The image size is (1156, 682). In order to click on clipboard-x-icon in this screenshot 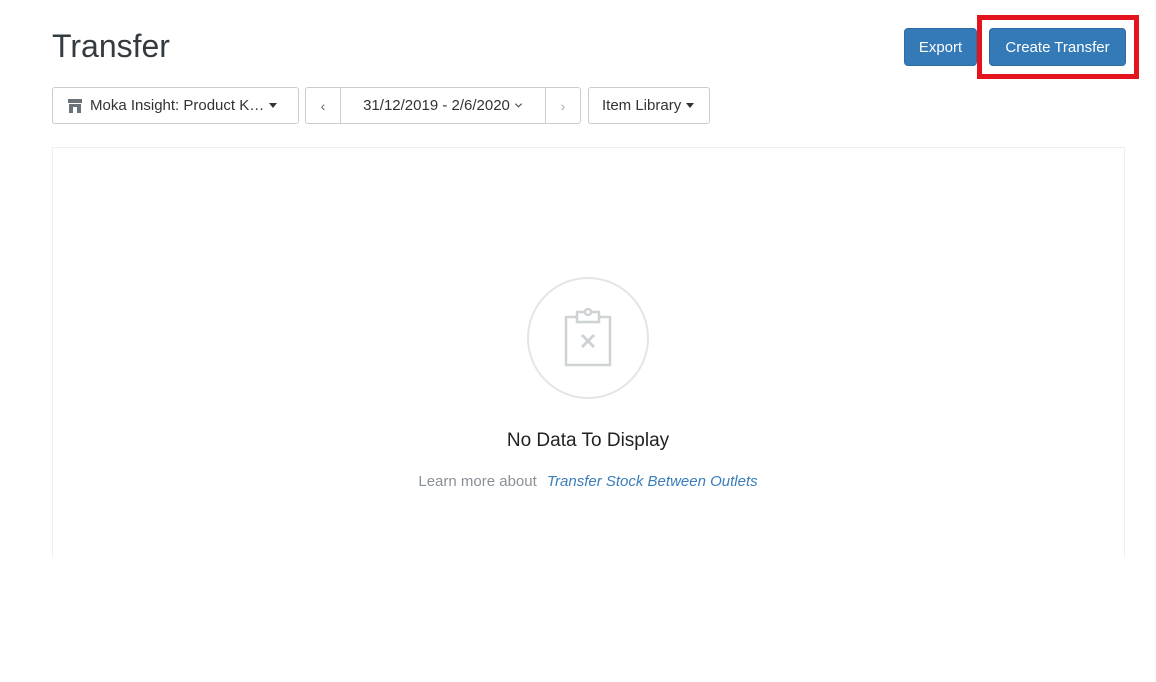, I will do `click(588, 337)`.